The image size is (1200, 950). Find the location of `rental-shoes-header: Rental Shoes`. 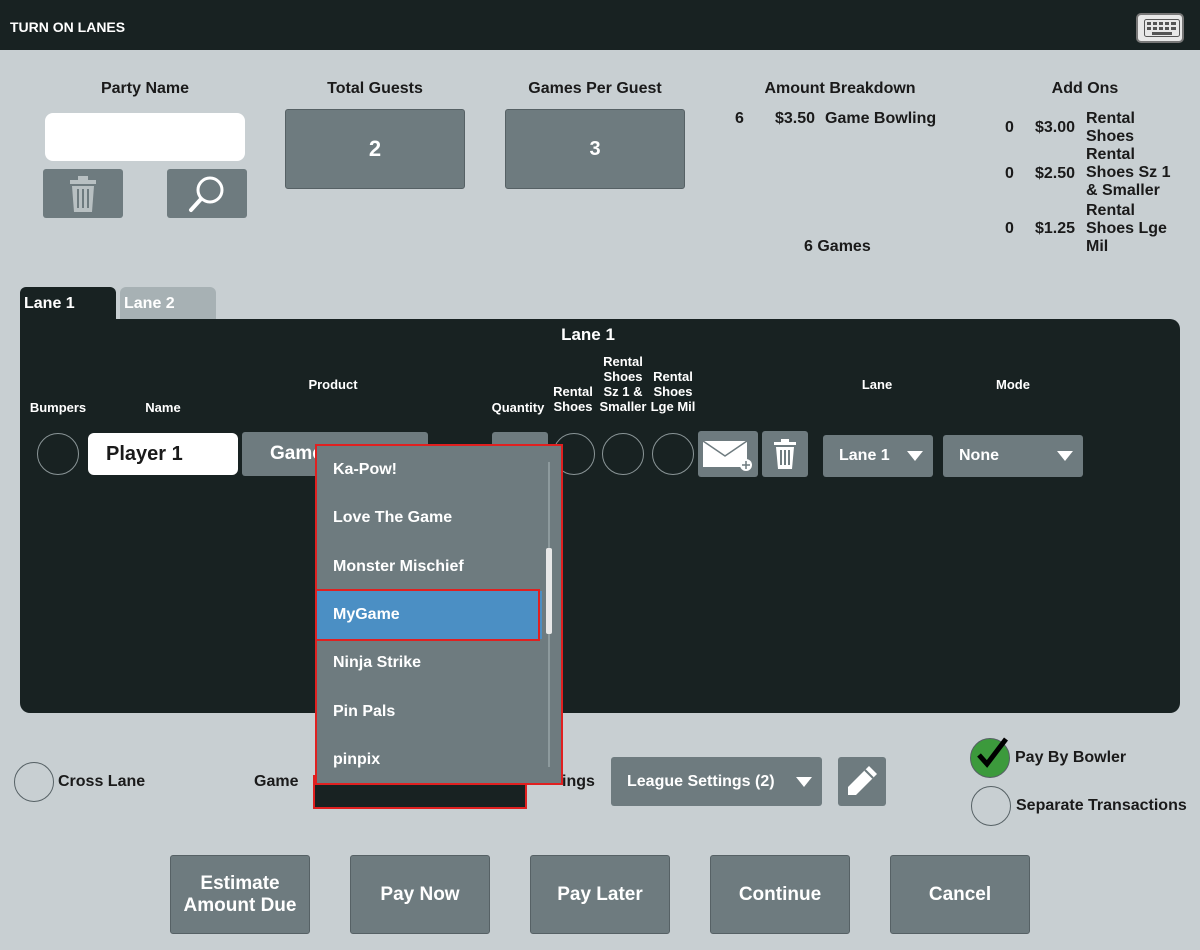

rental-shoes-header: Rental Shoes is located at coordinates (573, 399).